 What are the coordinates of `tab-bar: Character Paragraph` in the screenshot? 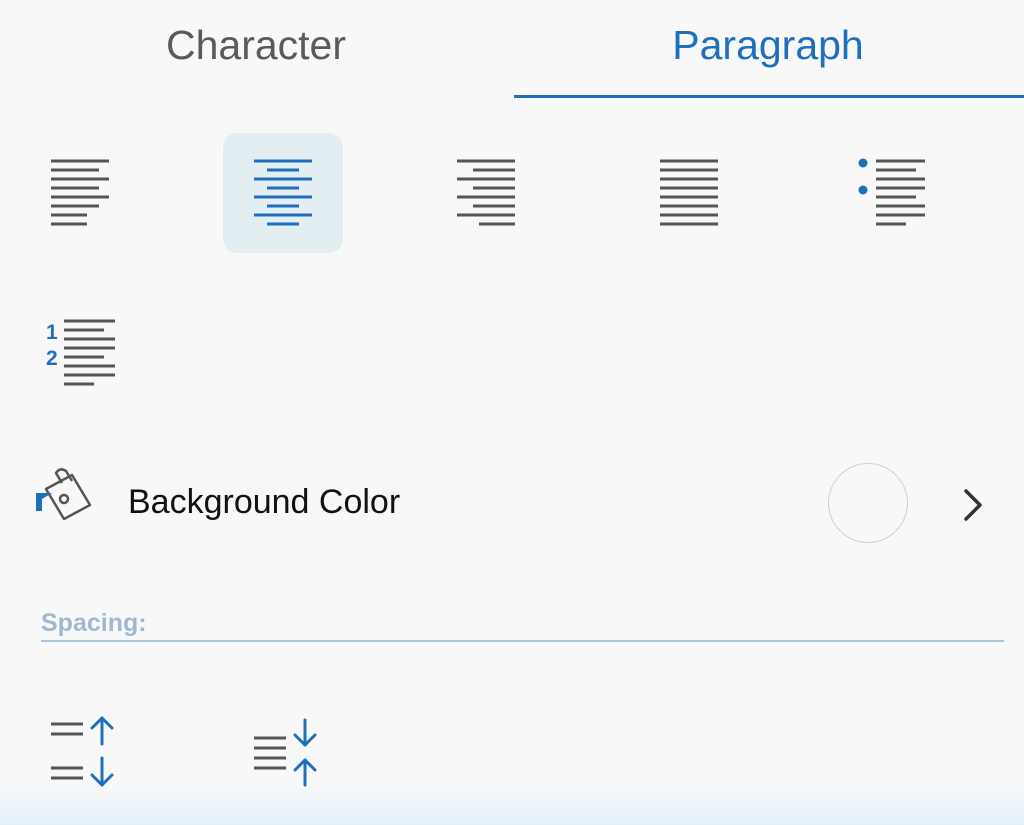 It's located at (512, 50).